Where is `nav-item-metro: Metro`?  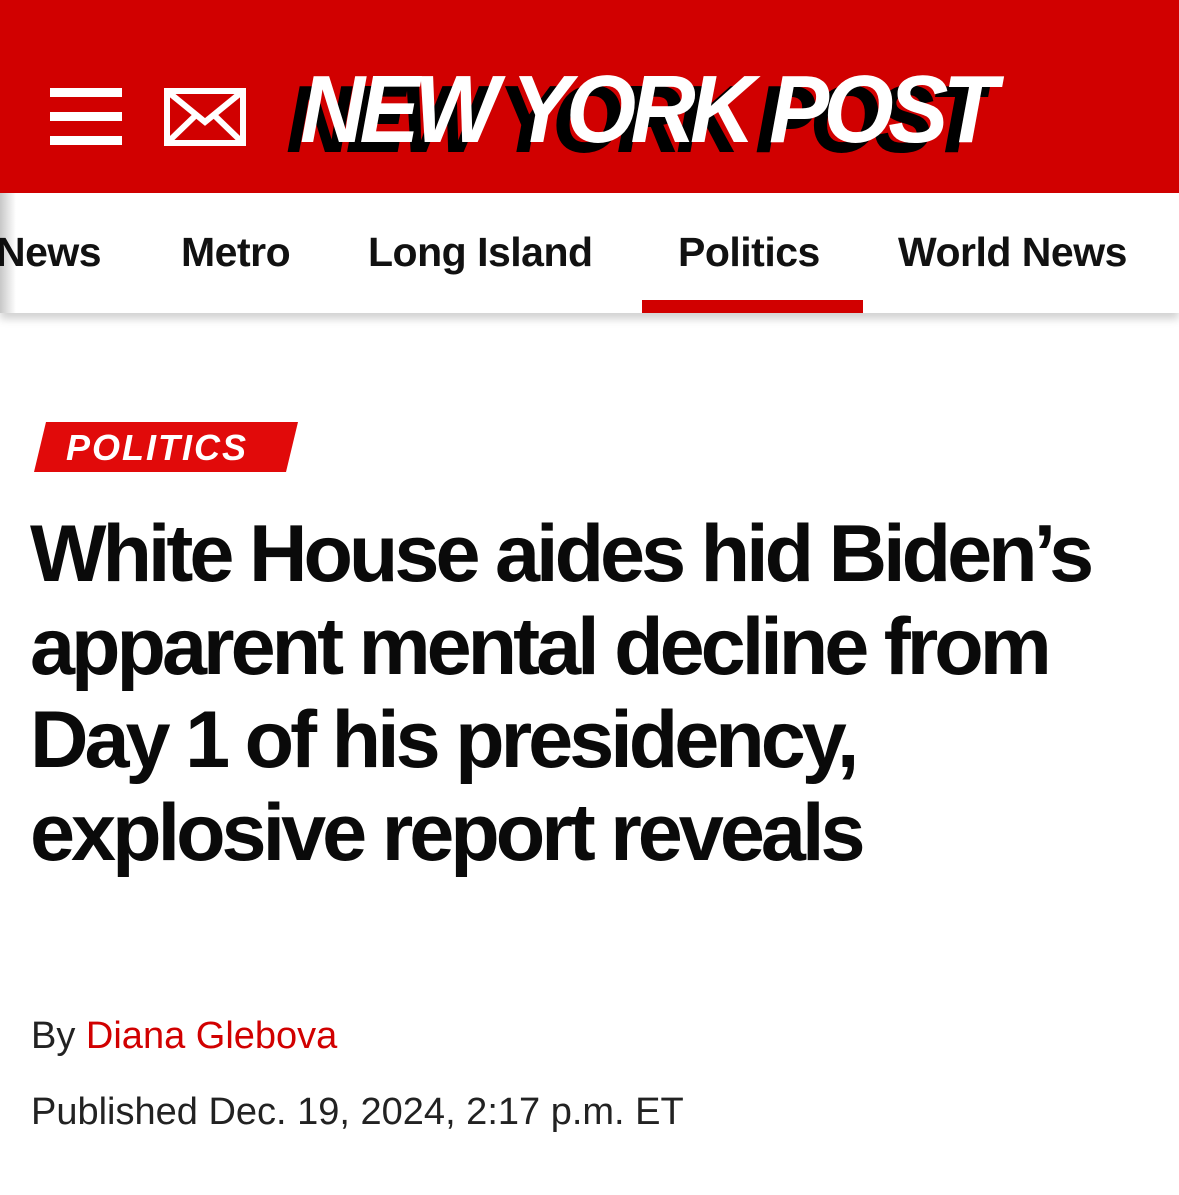 nav-item-metro: Metro is located at coordinates (236, 252).